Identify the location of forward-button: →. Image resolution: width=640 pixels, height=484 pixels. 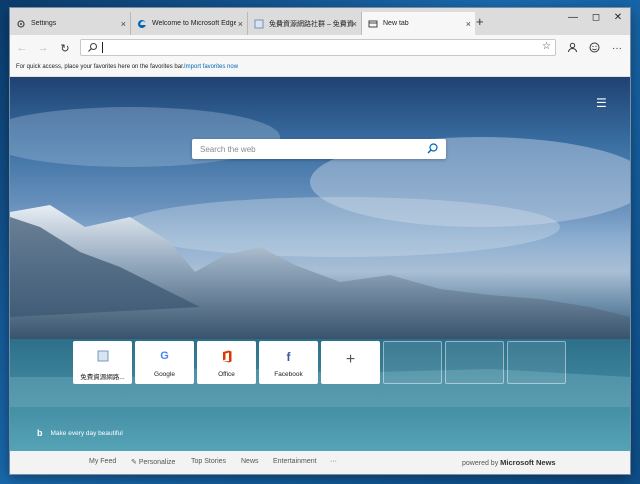
(43, 48).